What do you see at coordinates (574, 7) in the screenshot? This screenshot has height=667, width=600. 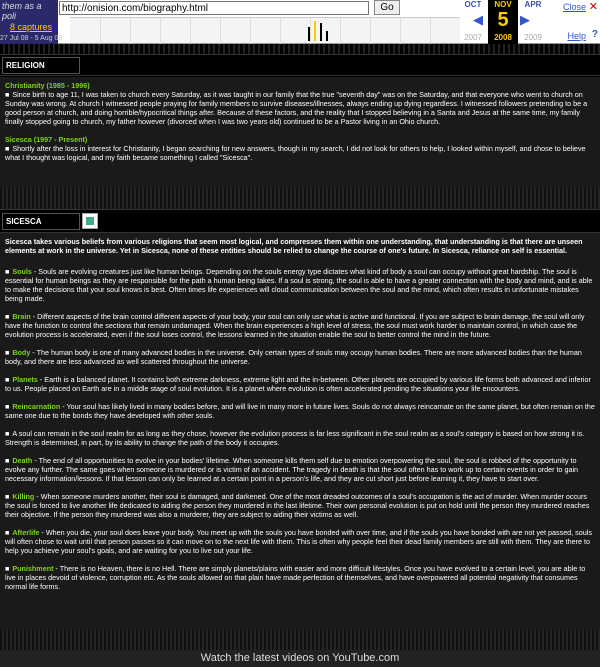 I see `close-link: Close` at bounding box center [574, 7].